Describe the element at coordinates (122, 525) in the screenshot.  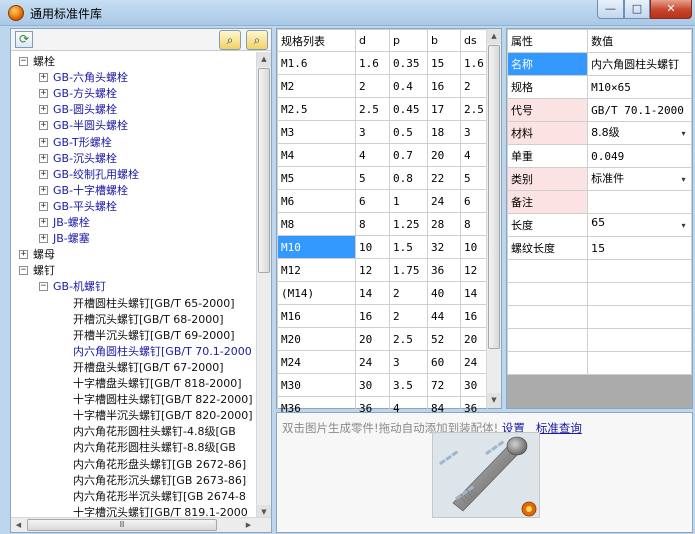
I see `h-scroll-thumb: Ⅲ` at that location.